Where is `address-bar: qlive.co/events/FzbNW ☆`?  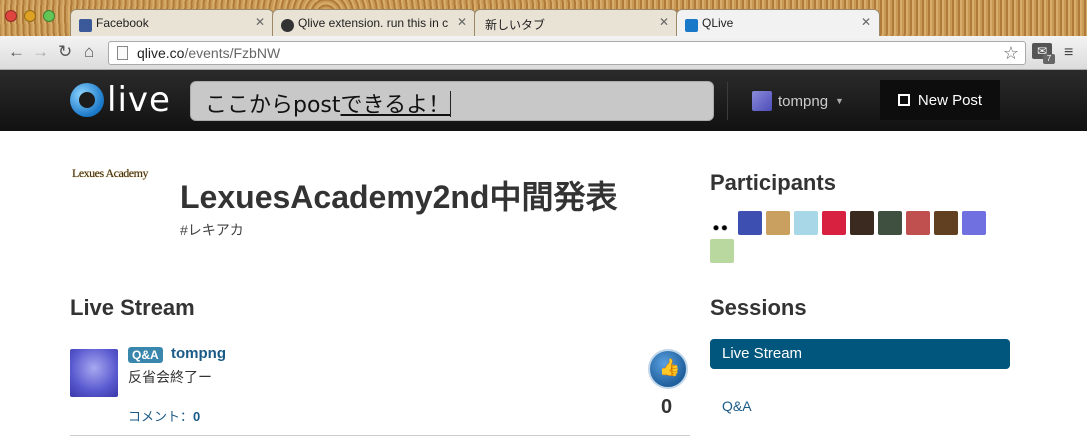
address-bar: qlive.co/events/FzbNW ☆ is located at coordinates (567, 53).